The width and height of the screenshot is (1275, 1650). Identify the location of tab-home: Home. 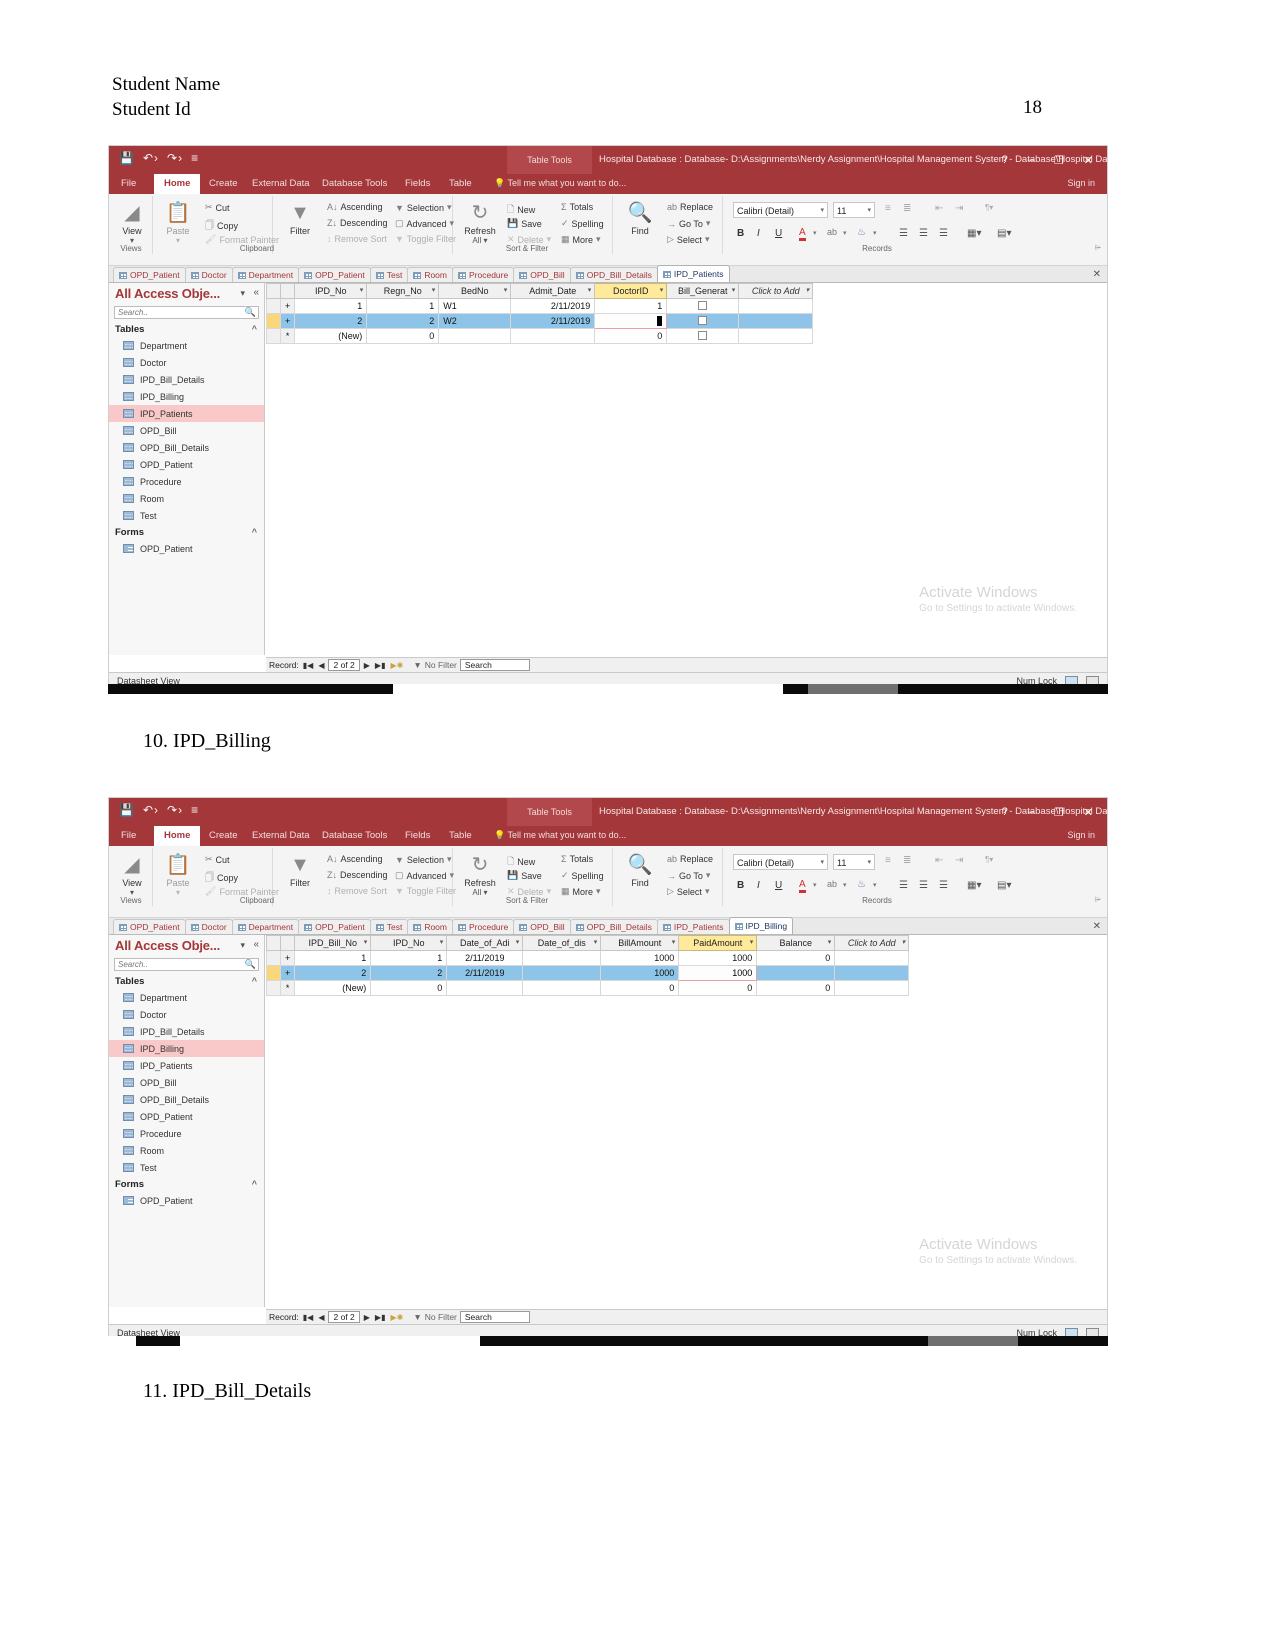
(177, 836).